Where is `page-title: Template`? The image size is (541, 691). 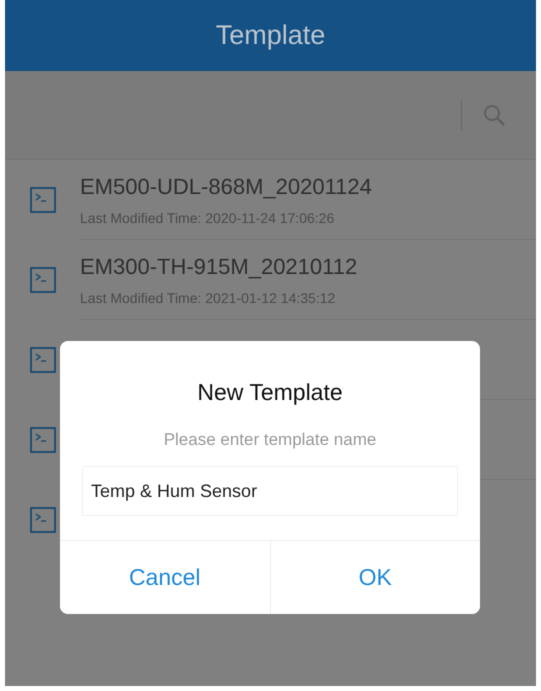
page-title: Template is located at coordinates (271, 35).